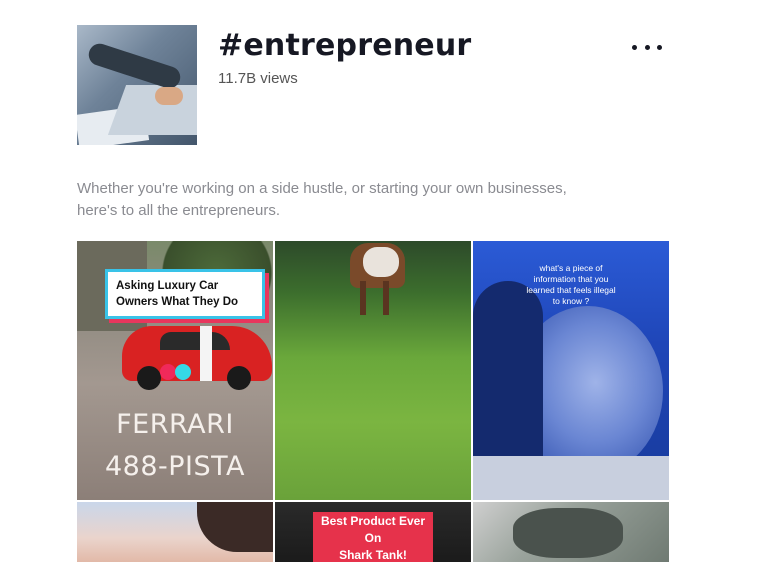 This screenshot has height=562, width=759. Describe the element at coordinates (185, 294) in the screenshot. I see `video-caption: Asking Luxury Car Owners What They Do` at that location.